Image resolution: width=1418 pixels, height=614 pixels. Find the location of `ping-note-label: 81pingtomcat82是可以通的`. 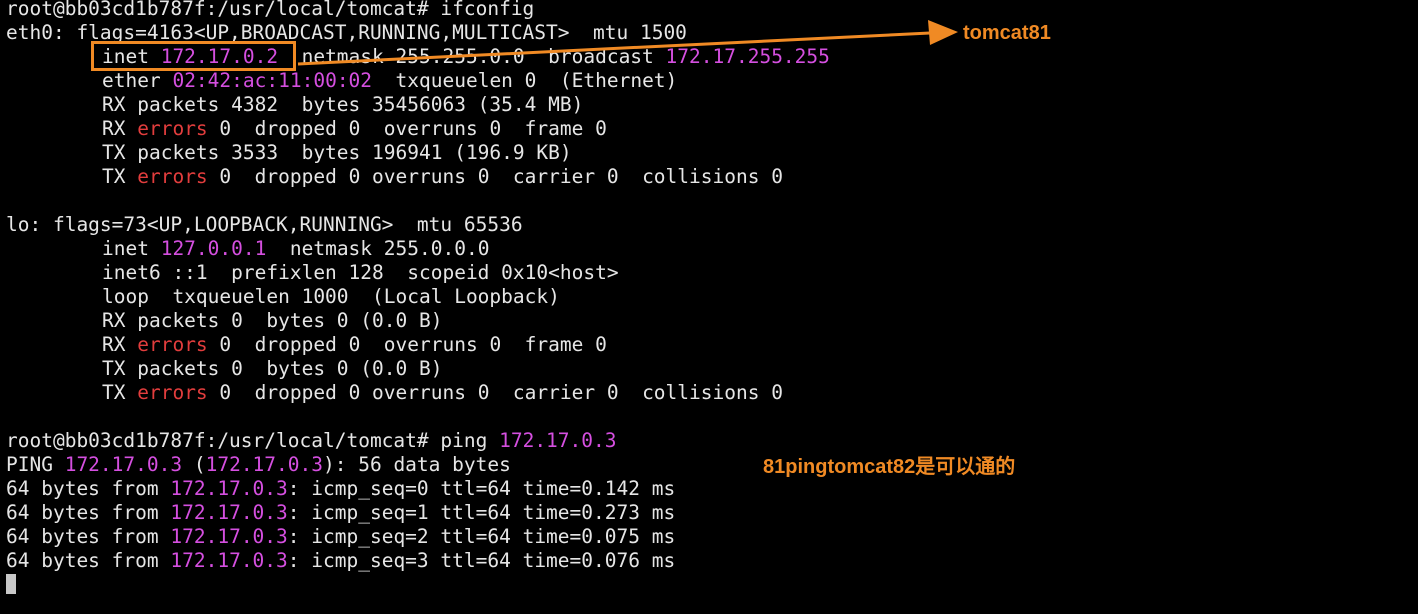

ping-note-label: 81pingtomcat82是可以通的 is located at coordinates (889, 467).